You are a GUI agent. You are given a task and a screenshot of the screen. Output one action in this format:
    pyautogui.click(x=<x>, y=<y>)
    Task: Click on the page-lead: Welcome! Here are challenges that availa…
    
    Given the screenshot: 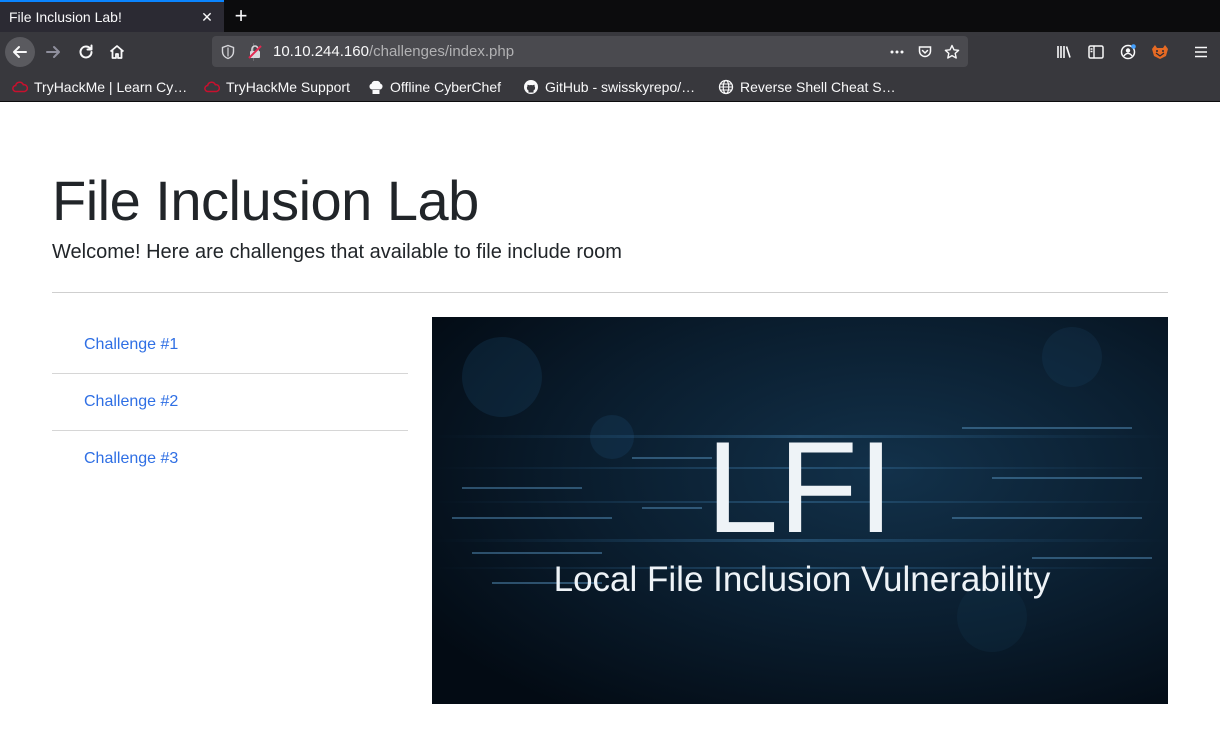 What is the action you would take?
    pyautogui.click(x=337, y=252)
    